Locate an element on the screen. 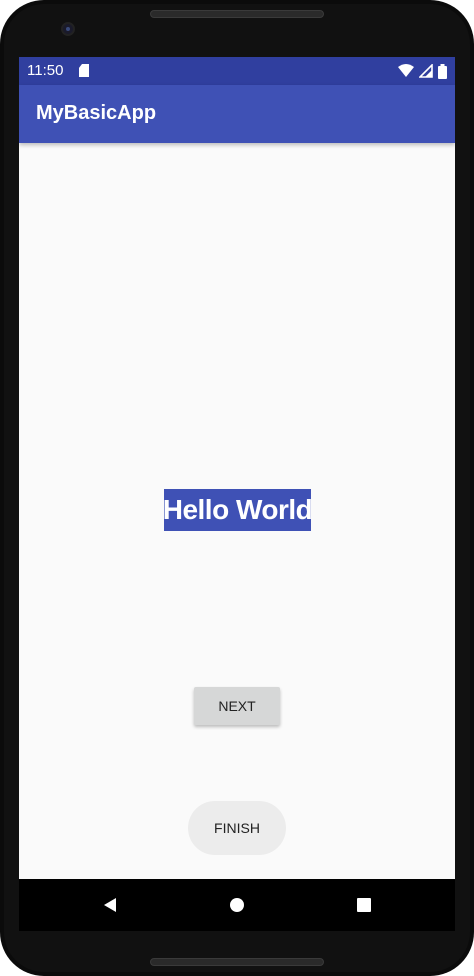 The height and width of the screenshot is (976, 474). home-button is located at coordinates (237, 905).